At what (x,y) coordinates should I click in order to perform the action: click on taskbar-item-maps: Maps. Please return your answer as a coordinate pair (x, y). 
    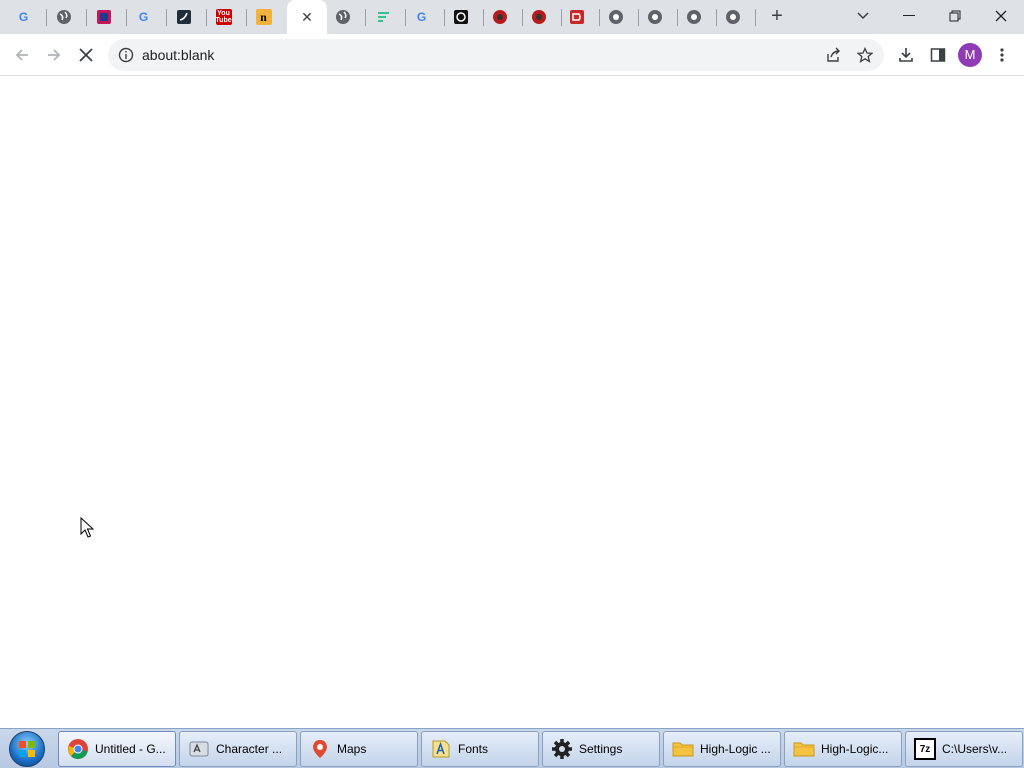
    Looking at the image, I should click on (359, 749).